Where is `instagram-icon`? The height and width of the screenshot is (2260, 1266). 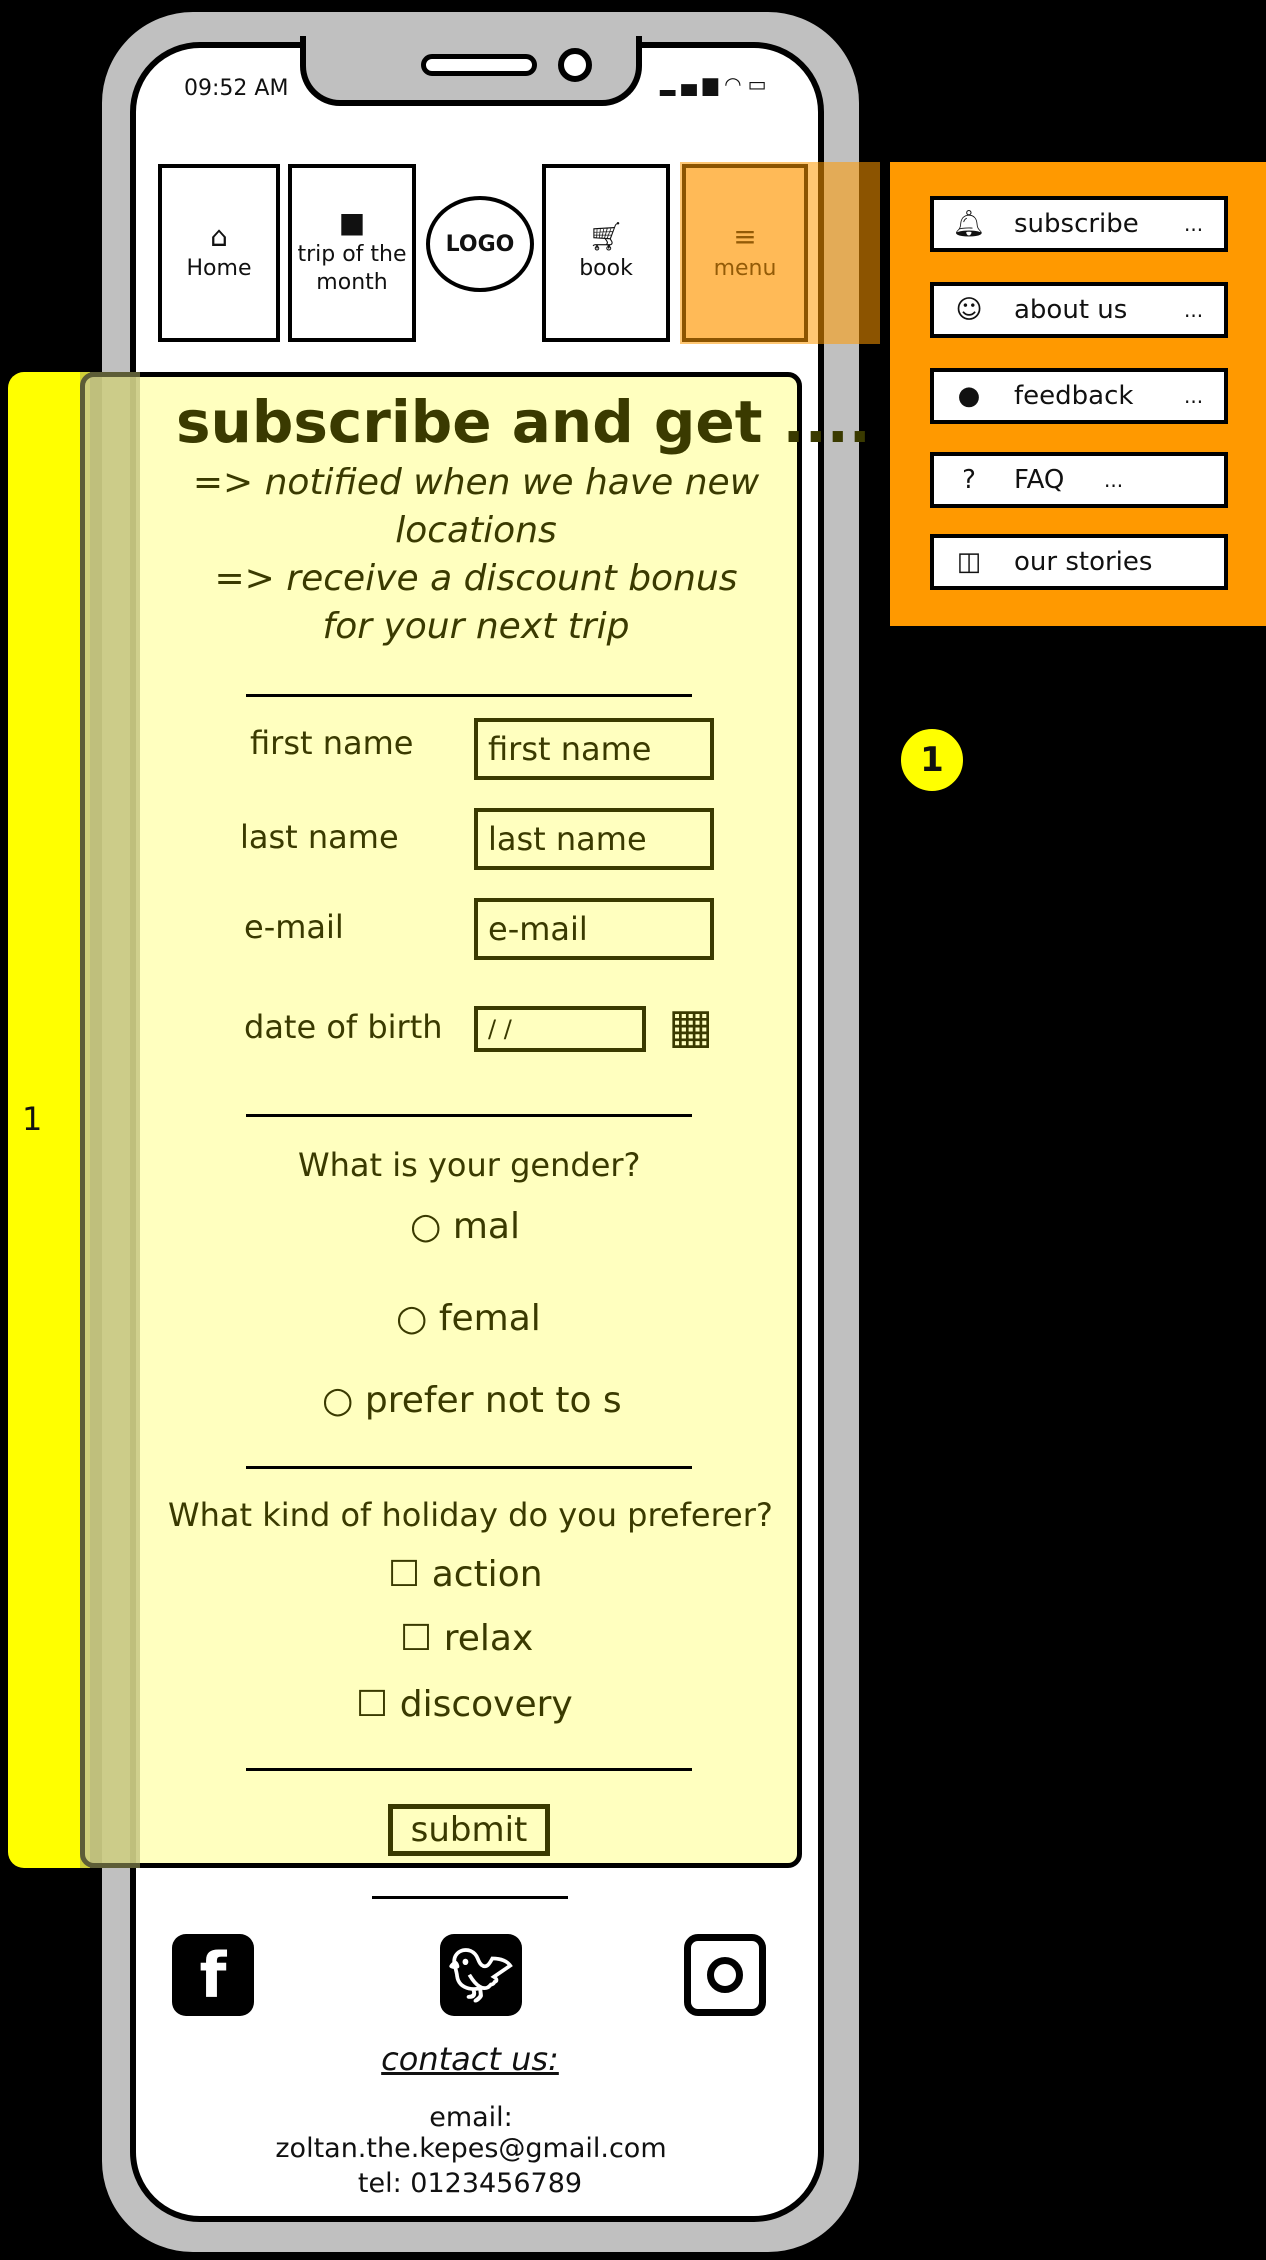 instagram-icon is located at coordinates (725, 1975).